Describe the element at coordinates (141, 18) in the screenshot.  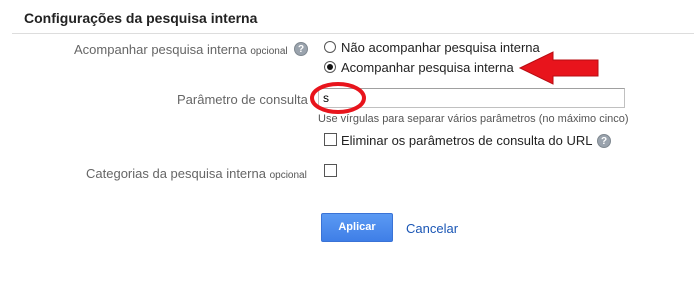
I see `section-title: Configurações da pesquisa interna` at that location.